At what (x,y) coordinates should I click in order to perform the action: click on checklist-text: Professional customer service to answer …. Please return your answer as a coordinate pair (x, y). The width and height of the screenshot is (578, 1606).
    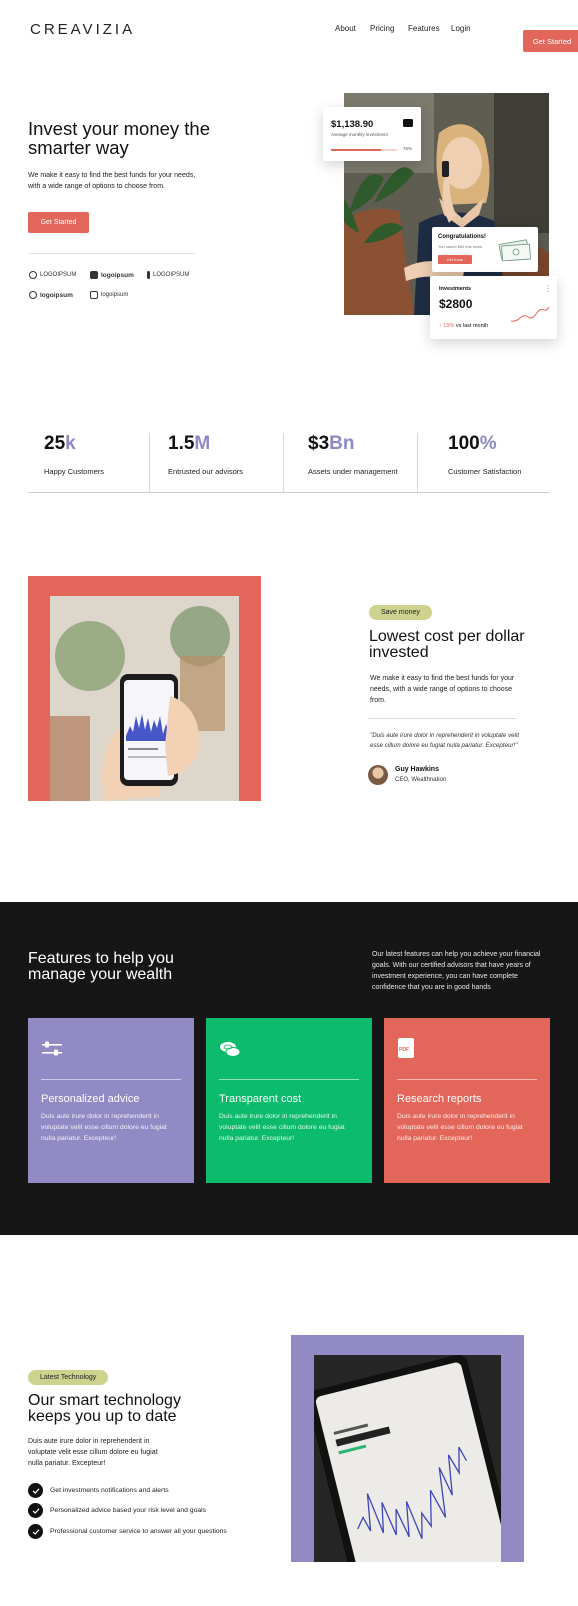
    Looking at the image, I should click on (138, 1531).